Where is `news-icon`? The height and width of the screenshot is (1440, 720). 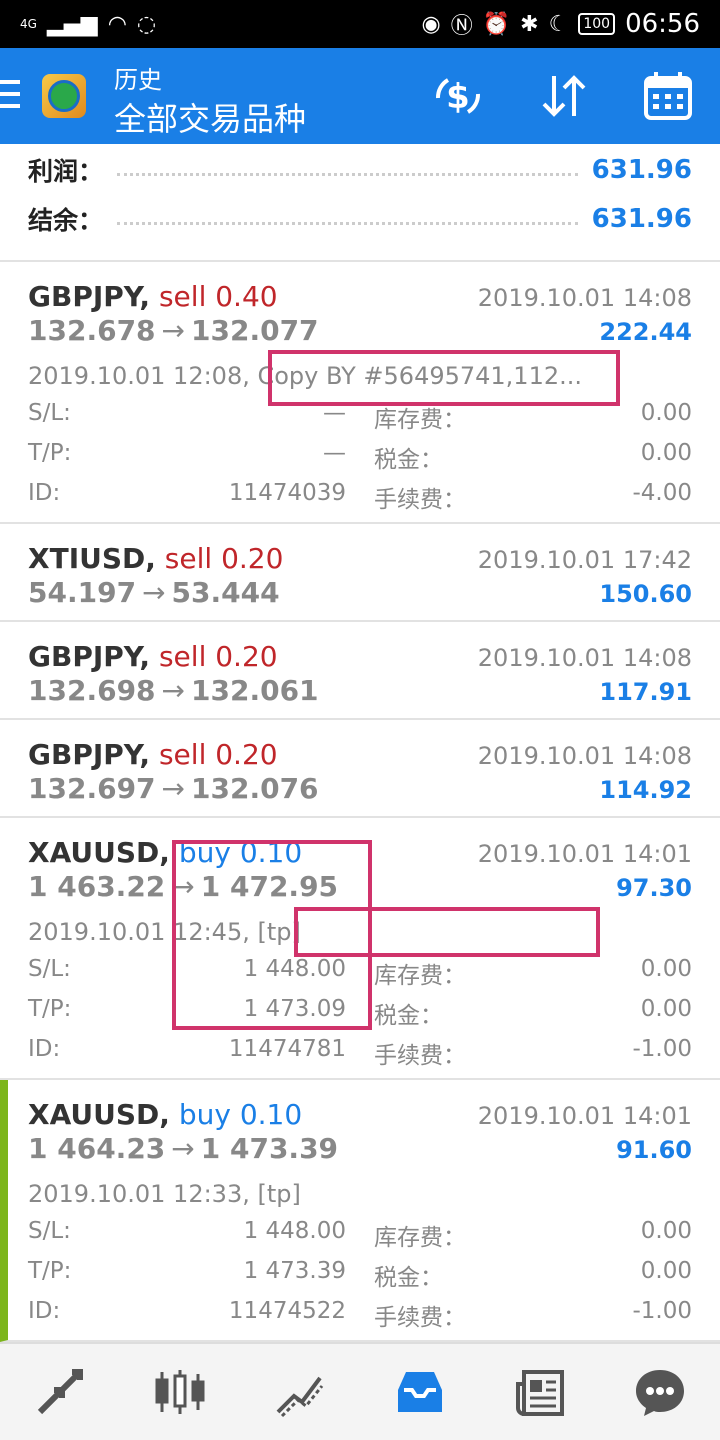 news-icon is located at coordinates (540, 1392).